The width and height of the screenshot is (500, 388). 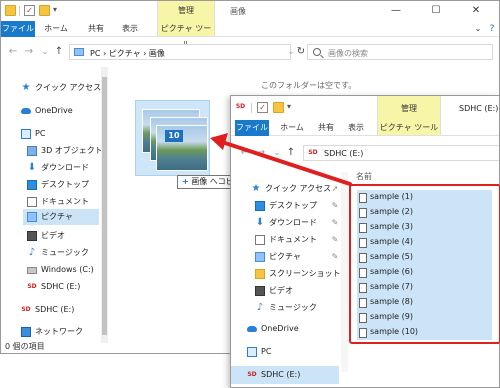 What do you see at coordinates (180, 52) in the screenshot?
I see `address-bar: PC › ピクチャ › 画像` at bounding box center [180, 52].